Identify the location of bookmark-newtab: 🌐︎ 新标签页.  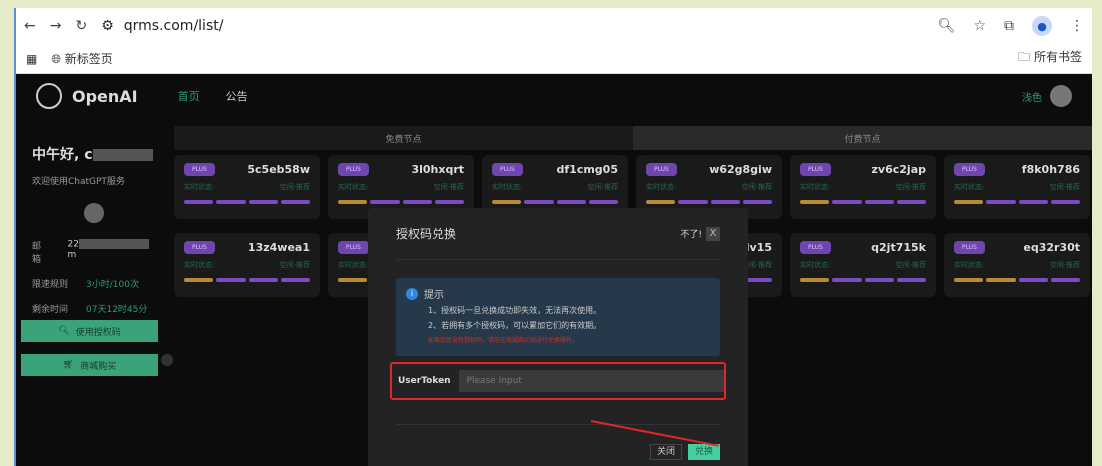
(81, 58).